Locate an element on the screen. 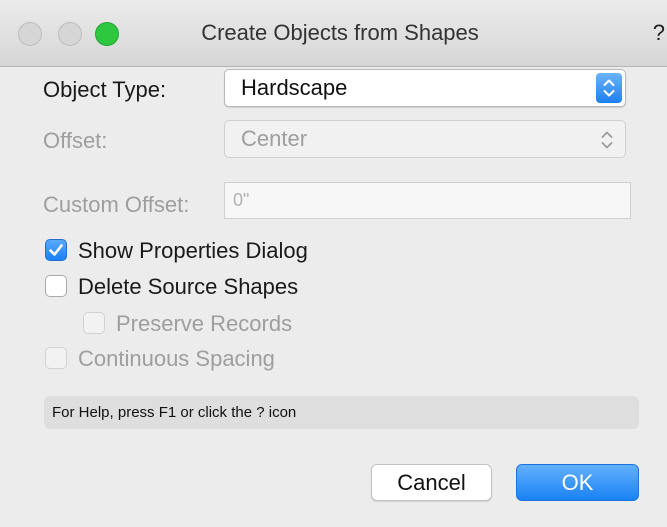 This screenshot has width=667, height=527. offset-label: Offset: is located at coordinates (75, 140).